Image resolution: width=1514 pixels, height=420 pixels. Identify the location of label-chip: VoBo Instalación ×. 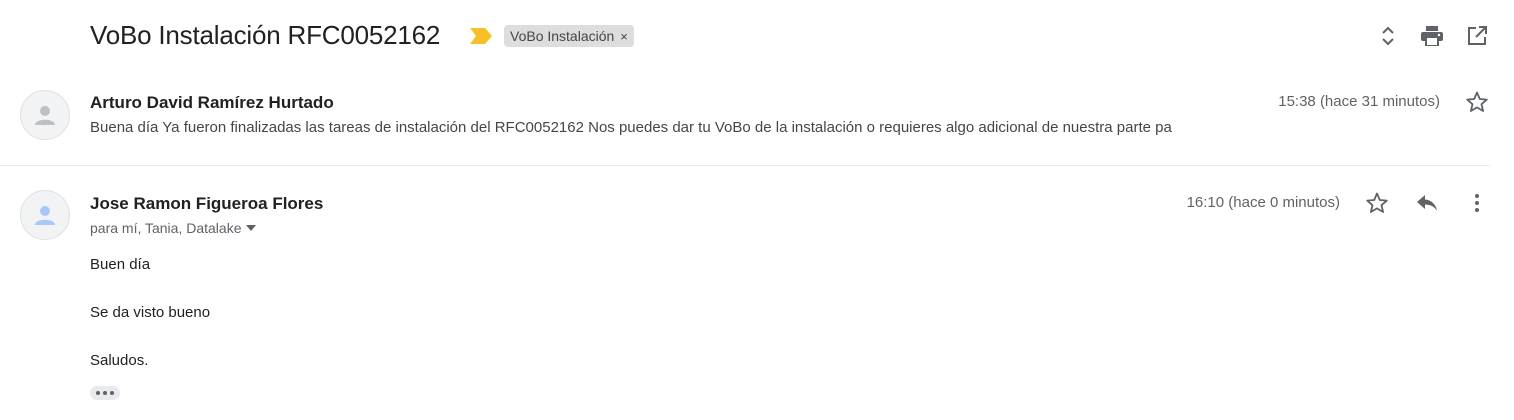
(569, 36).